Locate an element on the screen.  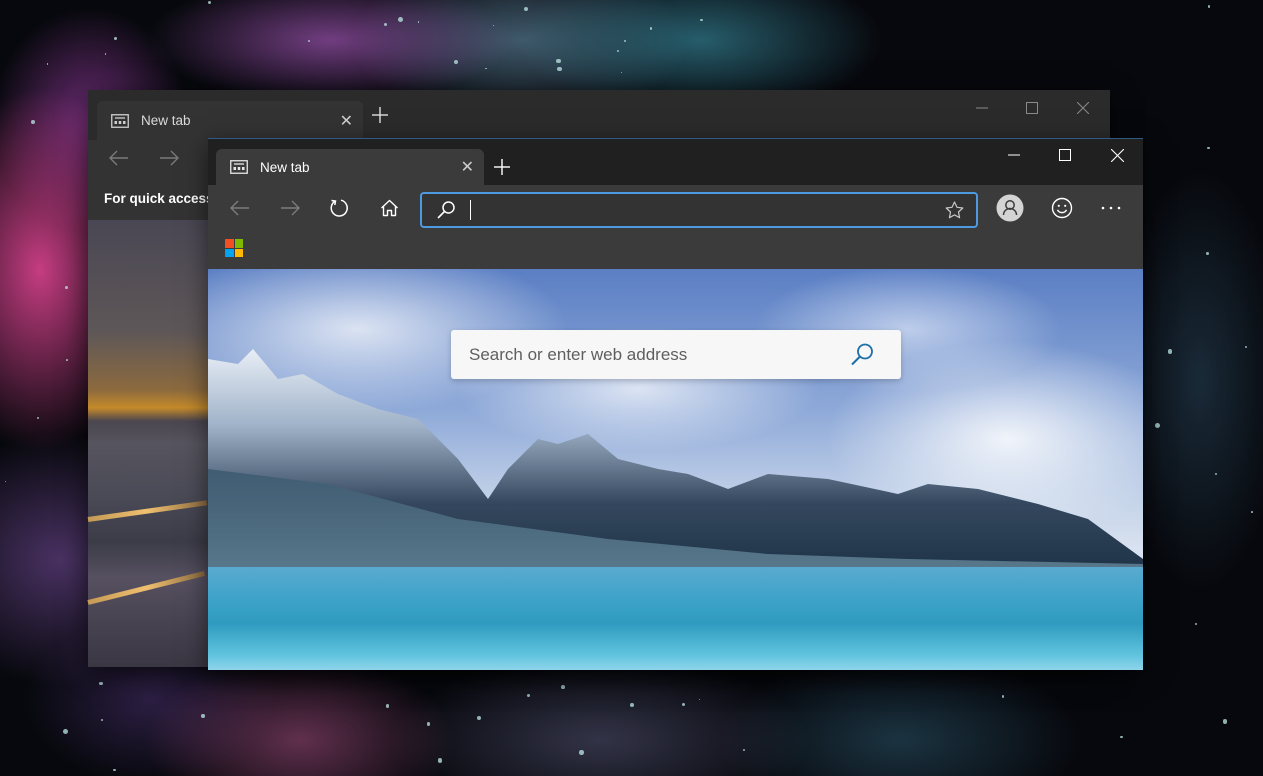
refresh-button is located at coordinates (339, 208).